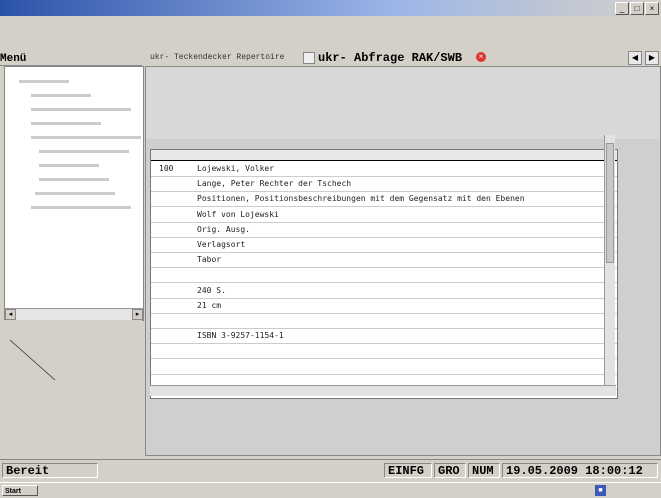 The height and width of the screenshot is (498, 661). Describe the element at coordinates (238, 214) in the screenshot. I see `field-value: Wolf von Lojewski` at that location.